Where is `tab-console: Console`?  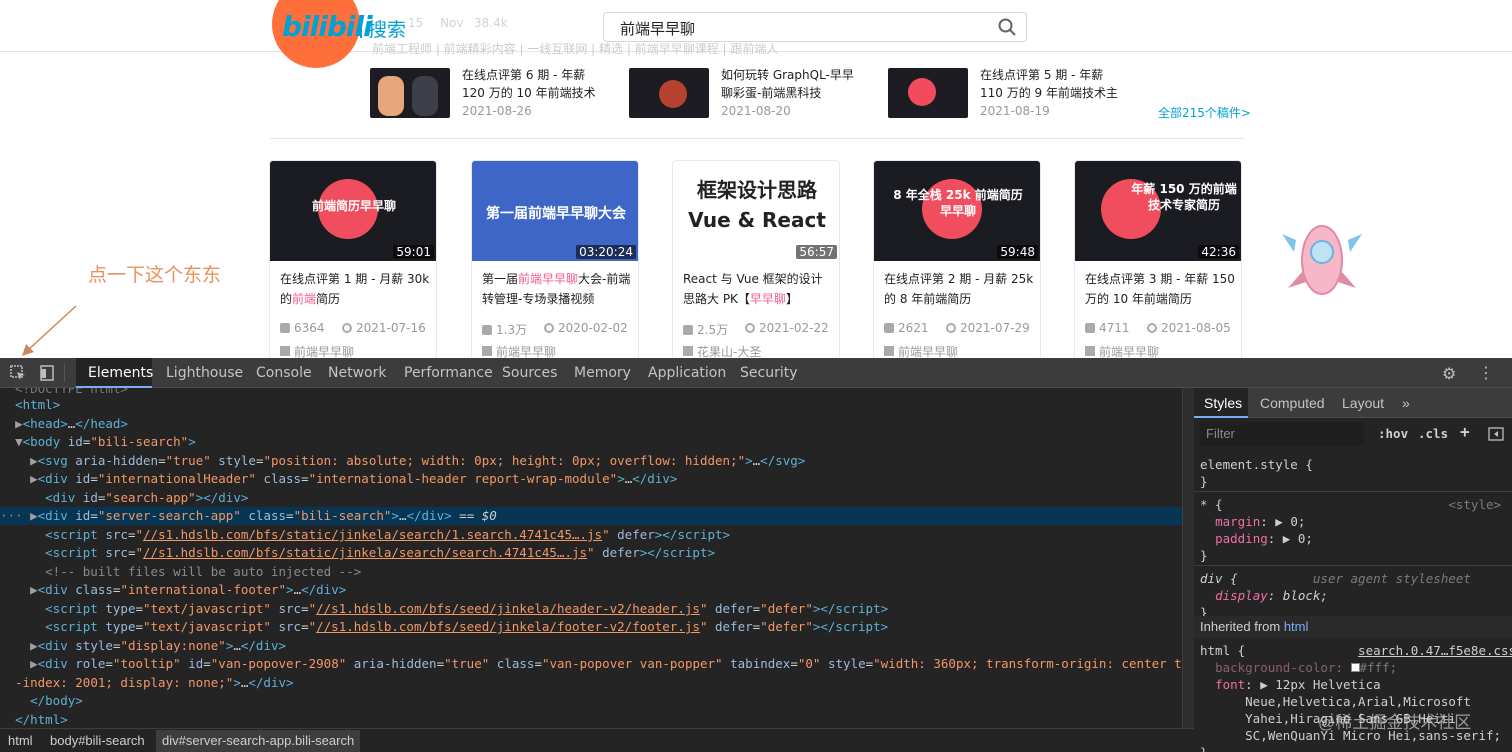 tab-console: Console is located at coordinates (284, 373).